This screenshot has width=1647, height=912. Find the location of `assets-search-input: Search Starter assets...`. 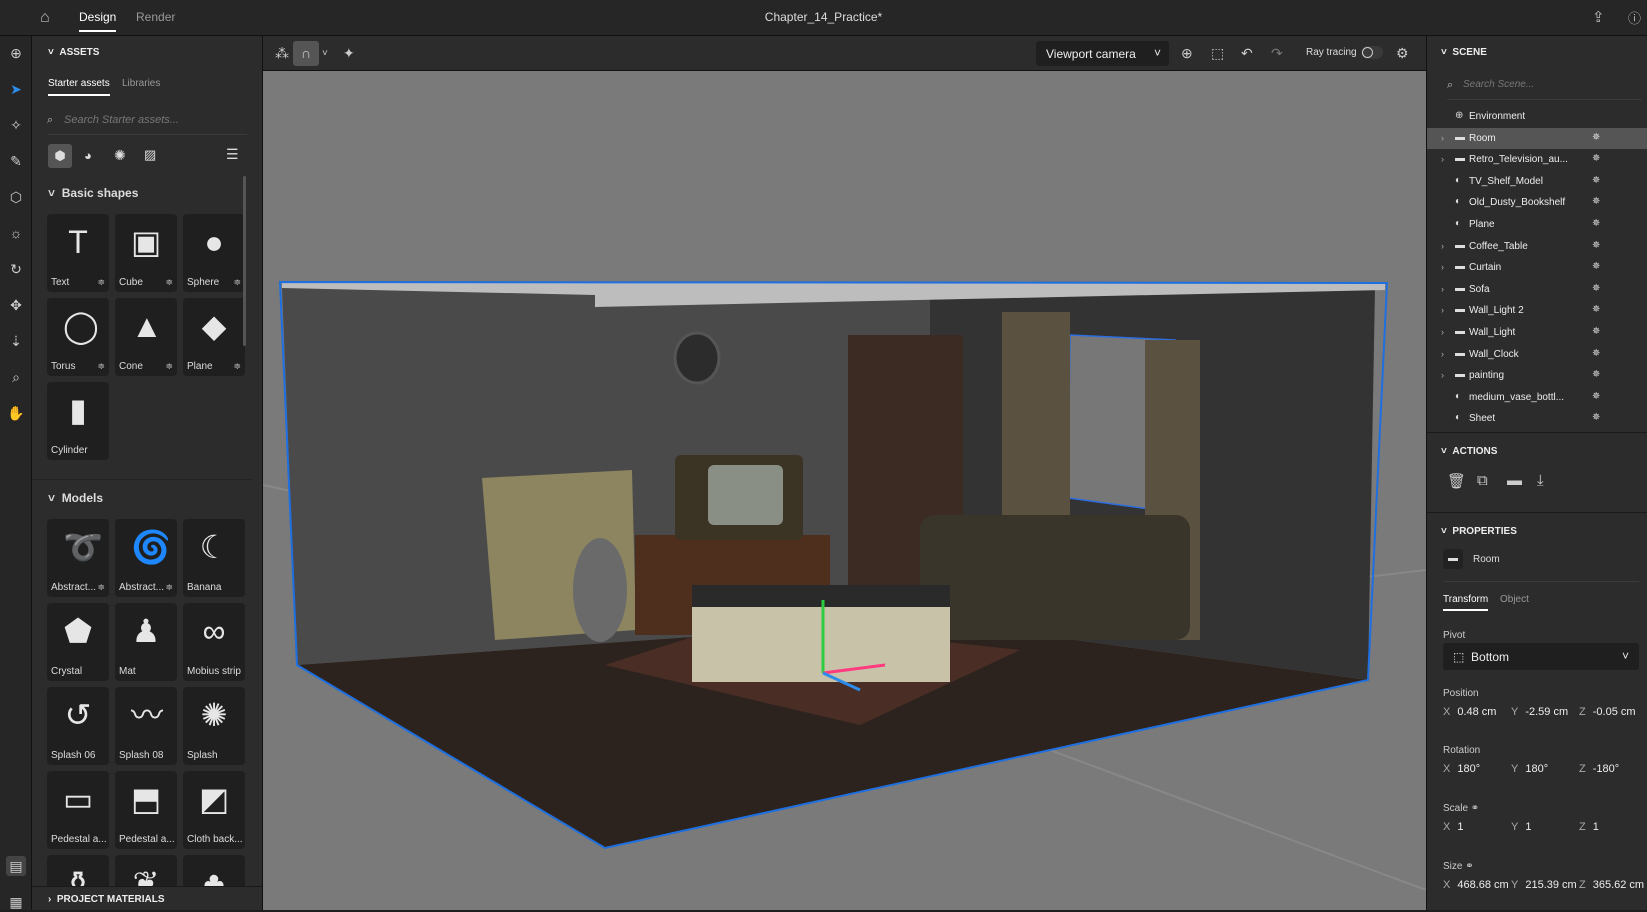

assets-search-input: Search Starter assets... is located at coordinates (121, 120).